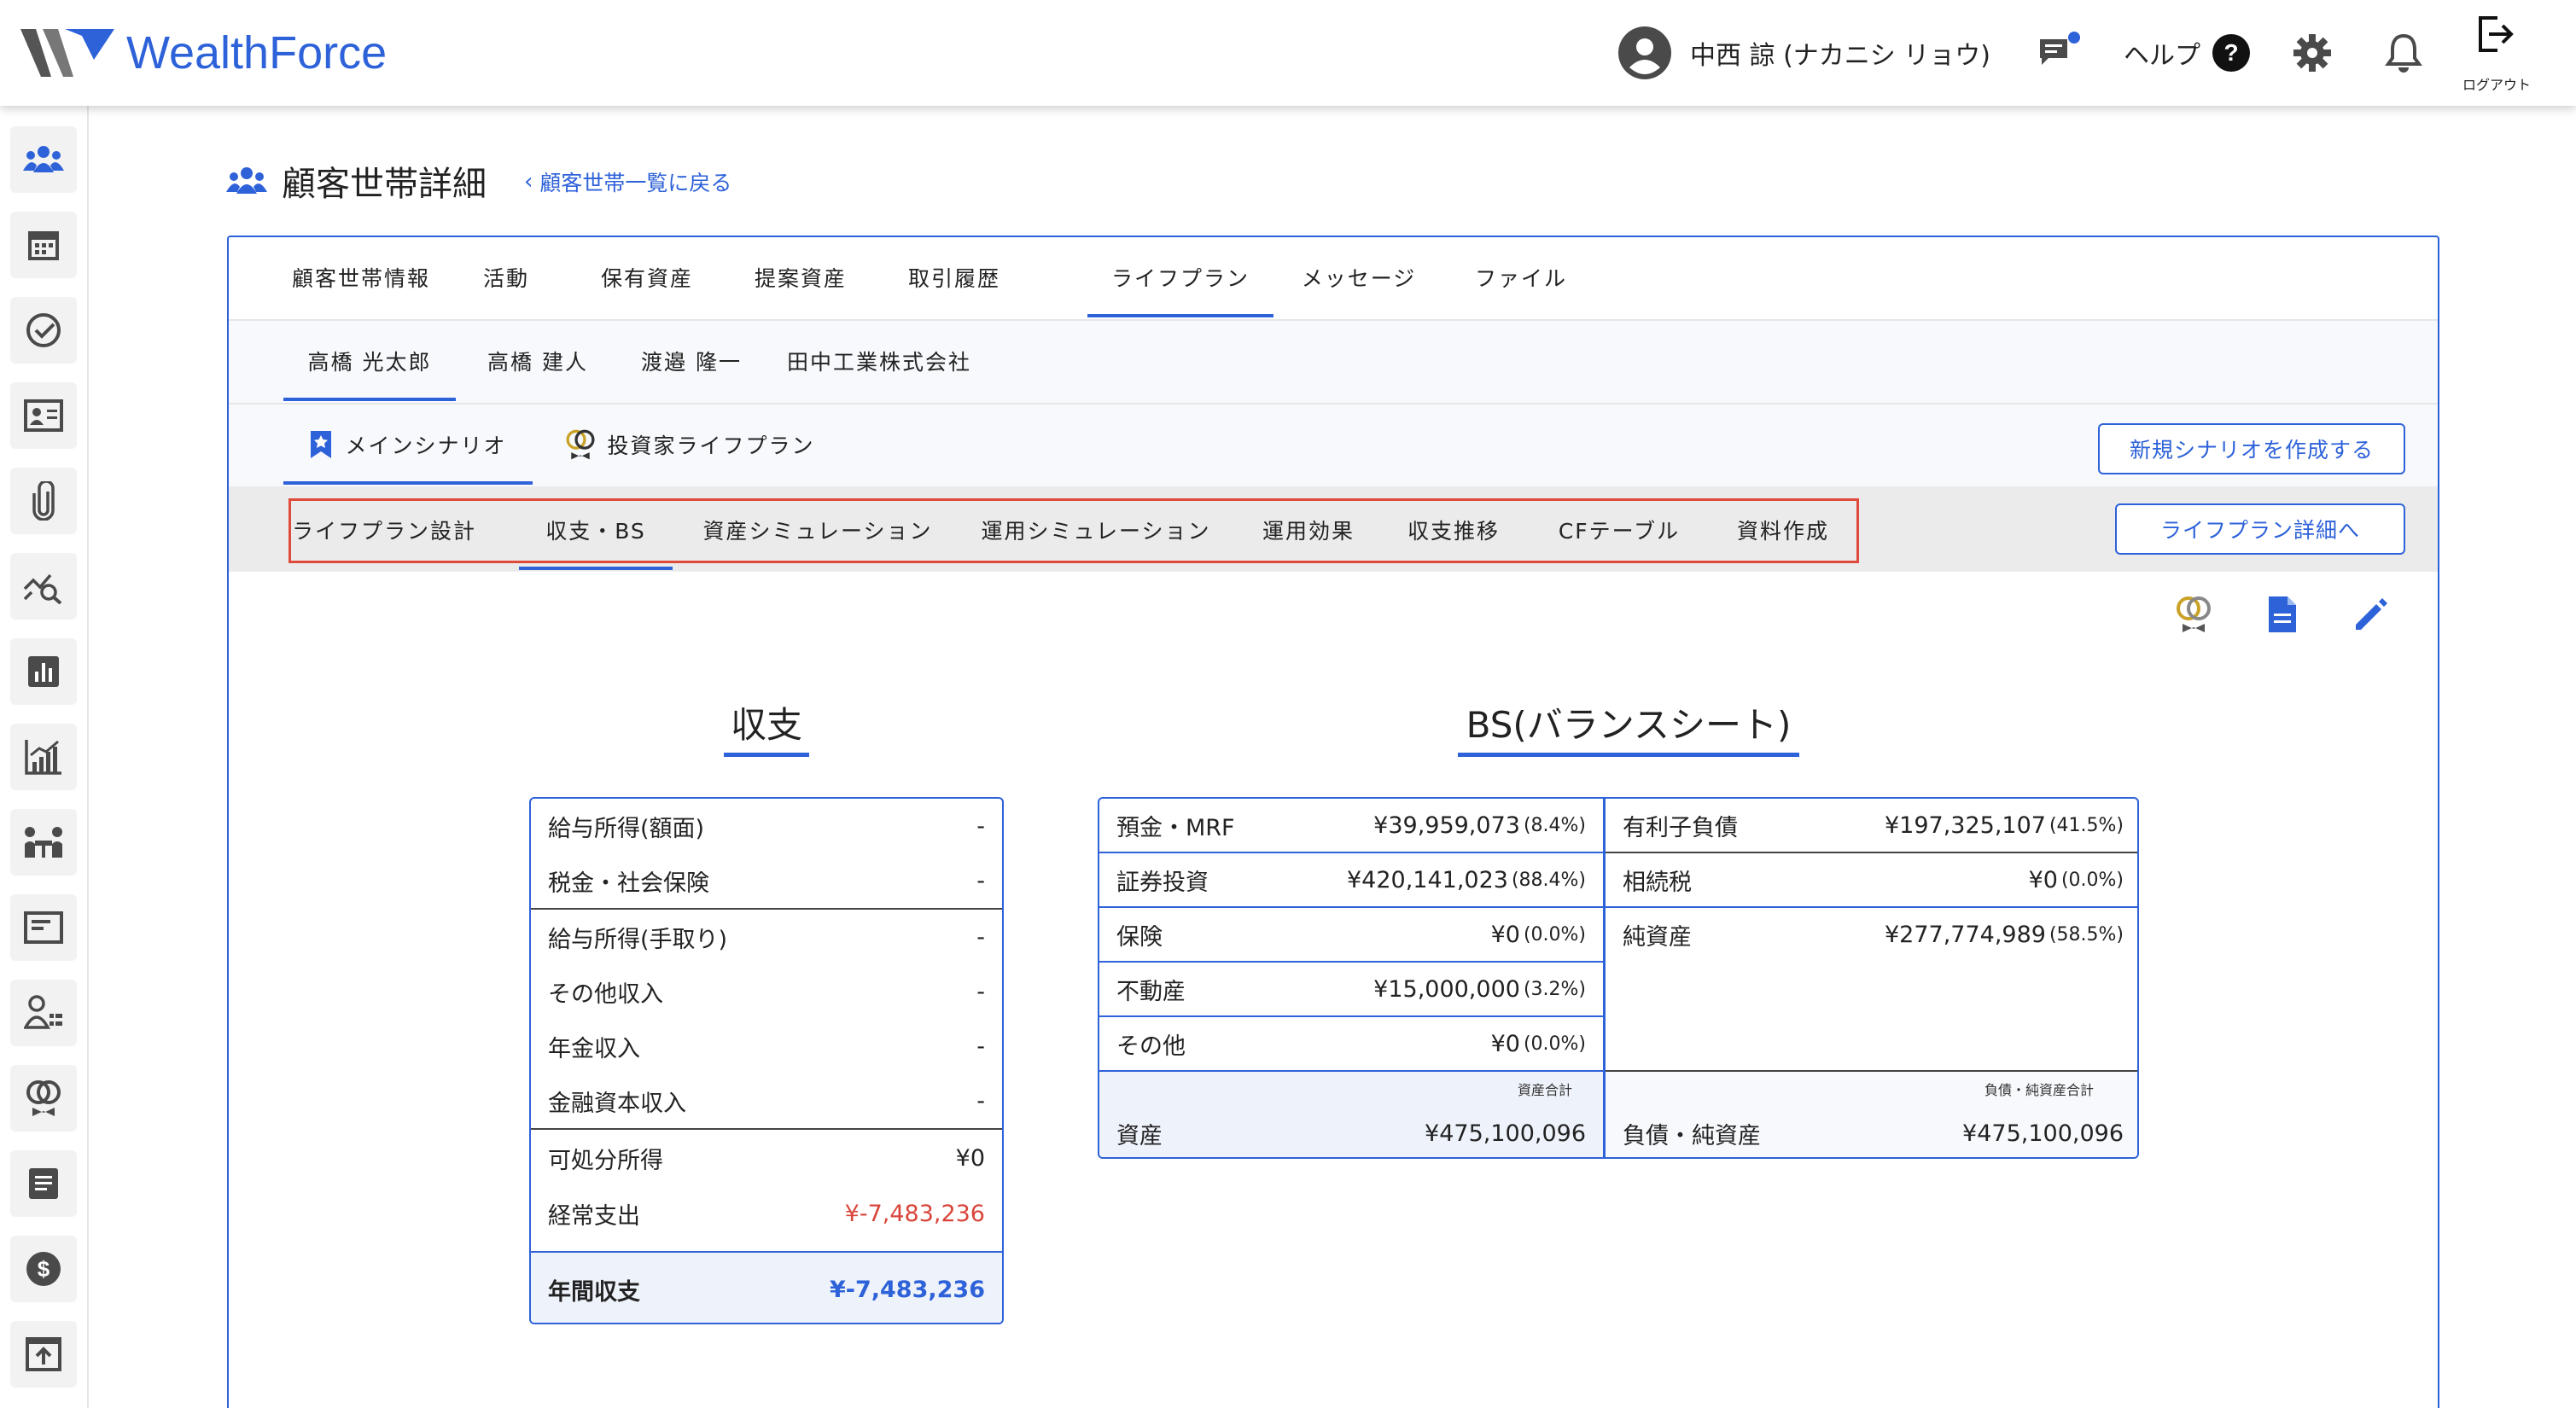 The height and width of the screenshot is (1408, 2576). What do you see at coordinates (2193, 614) in the screenshot?
I see `investor-lifeplan-button` at bounding box center [2193, 614].